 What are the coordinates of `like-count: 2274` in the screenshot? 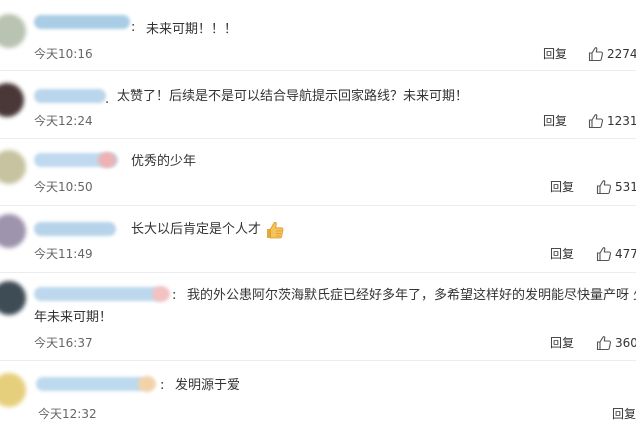 It's located at (621, 54).